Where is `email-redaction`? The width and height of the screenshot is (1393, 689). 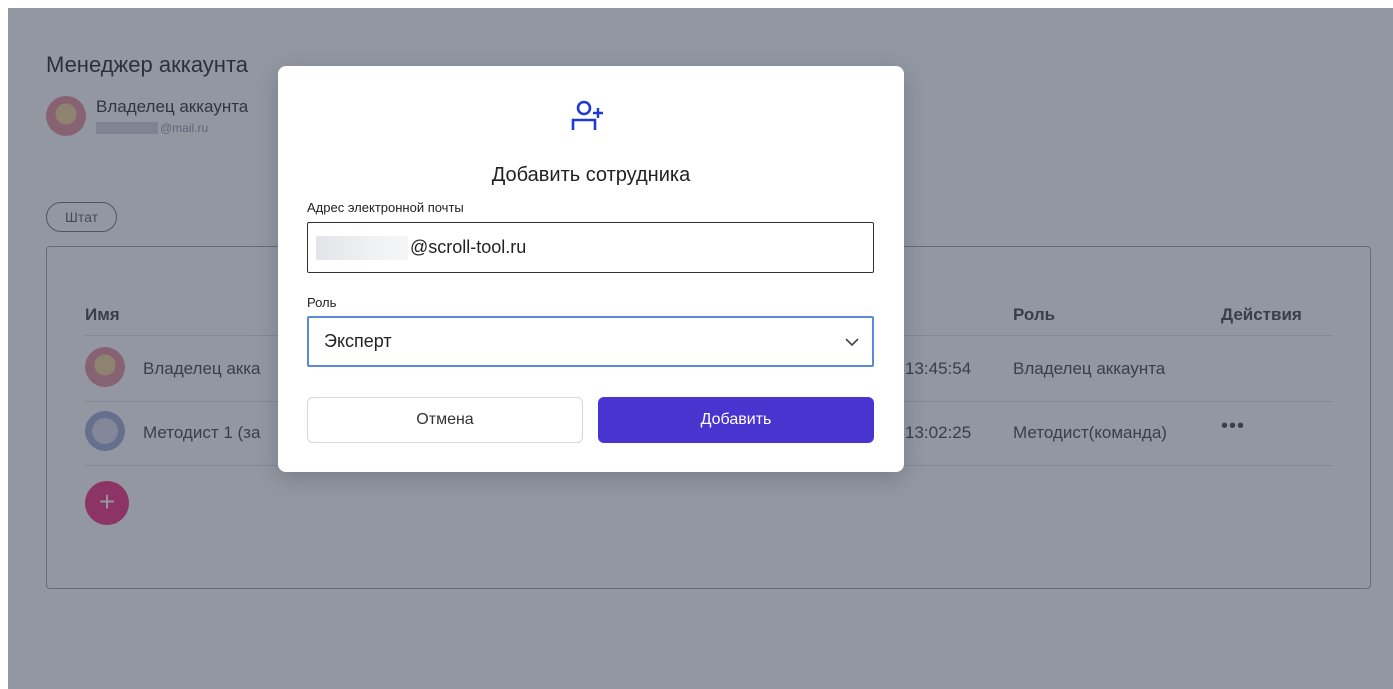
email-redaction is located at coordinates (362, 247).